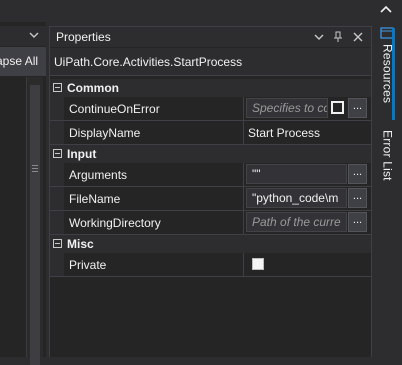  What do you see at coordinates (95, 199) in the screenshot?
I see `property-name: FileName` at bounding box center [95, 199].